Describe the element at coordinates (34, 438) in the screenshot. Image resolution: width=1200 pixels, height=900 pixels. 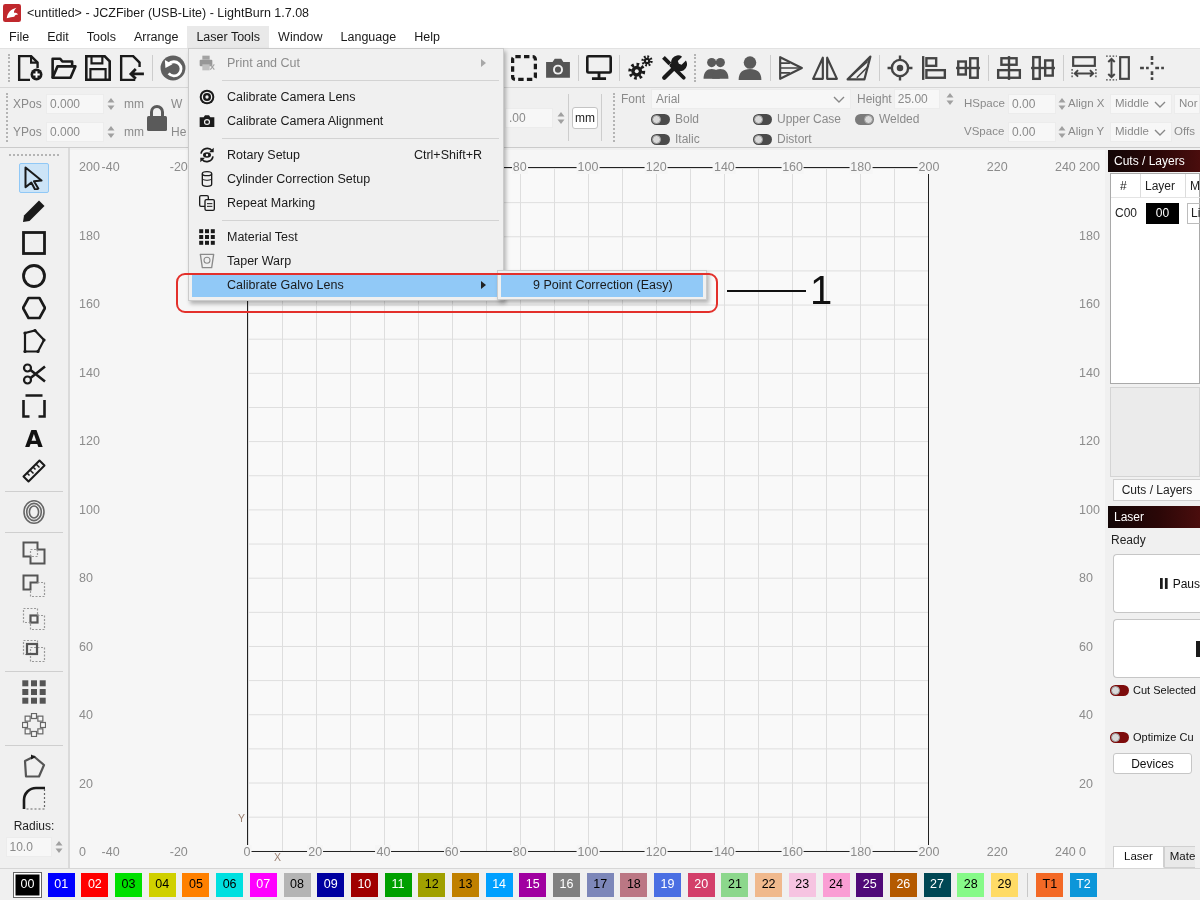
I see `text-tool: A` at that location.